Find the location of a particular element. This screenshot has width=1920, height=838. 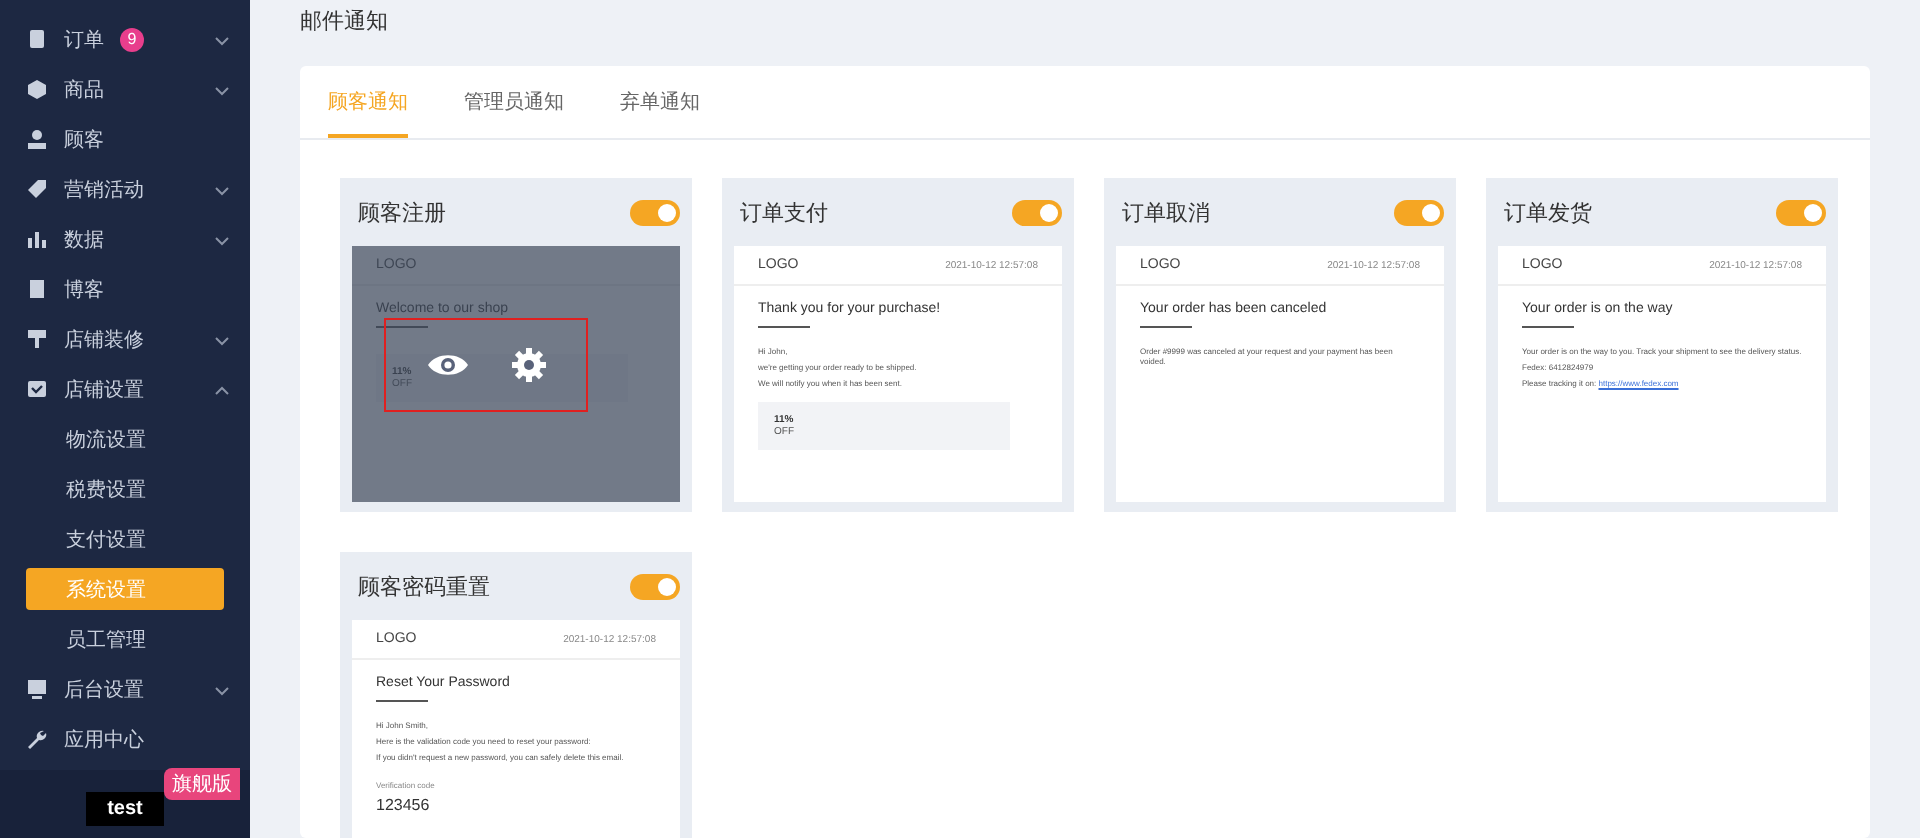

nav-item: 商品 is located at coordinates (125, 89).